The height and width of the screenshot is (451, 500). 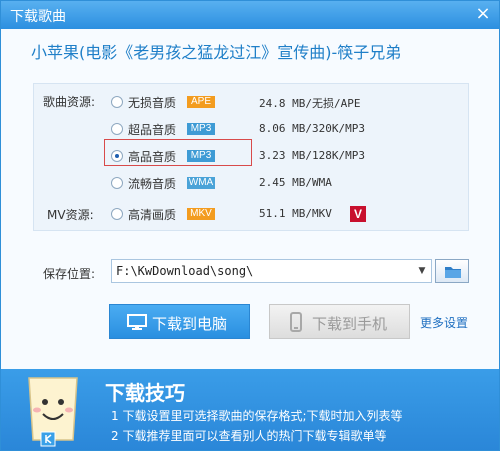 I want to click on ape-badge: APE, so click(x=201, y=102).